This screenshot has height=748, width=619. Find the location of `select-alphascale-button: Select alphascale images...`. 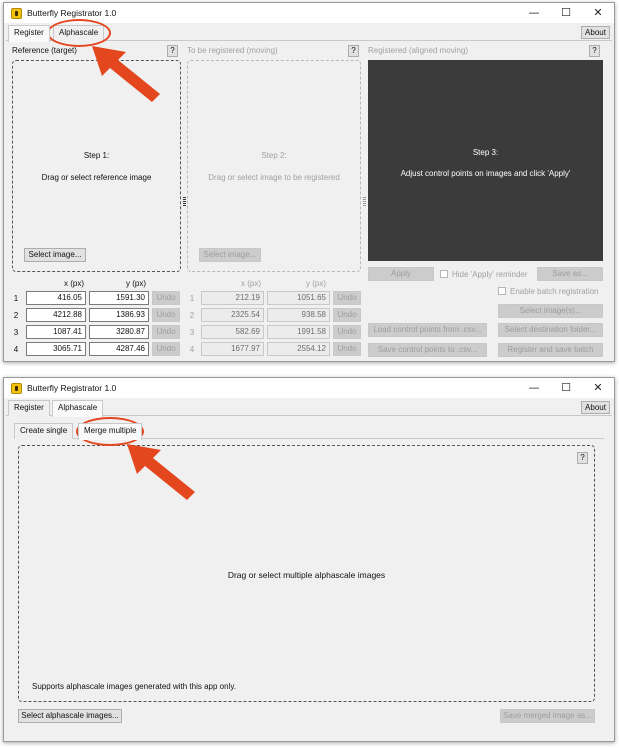

select-alphascale-button: Select alphascale images... is located at coordinates (70, 716).